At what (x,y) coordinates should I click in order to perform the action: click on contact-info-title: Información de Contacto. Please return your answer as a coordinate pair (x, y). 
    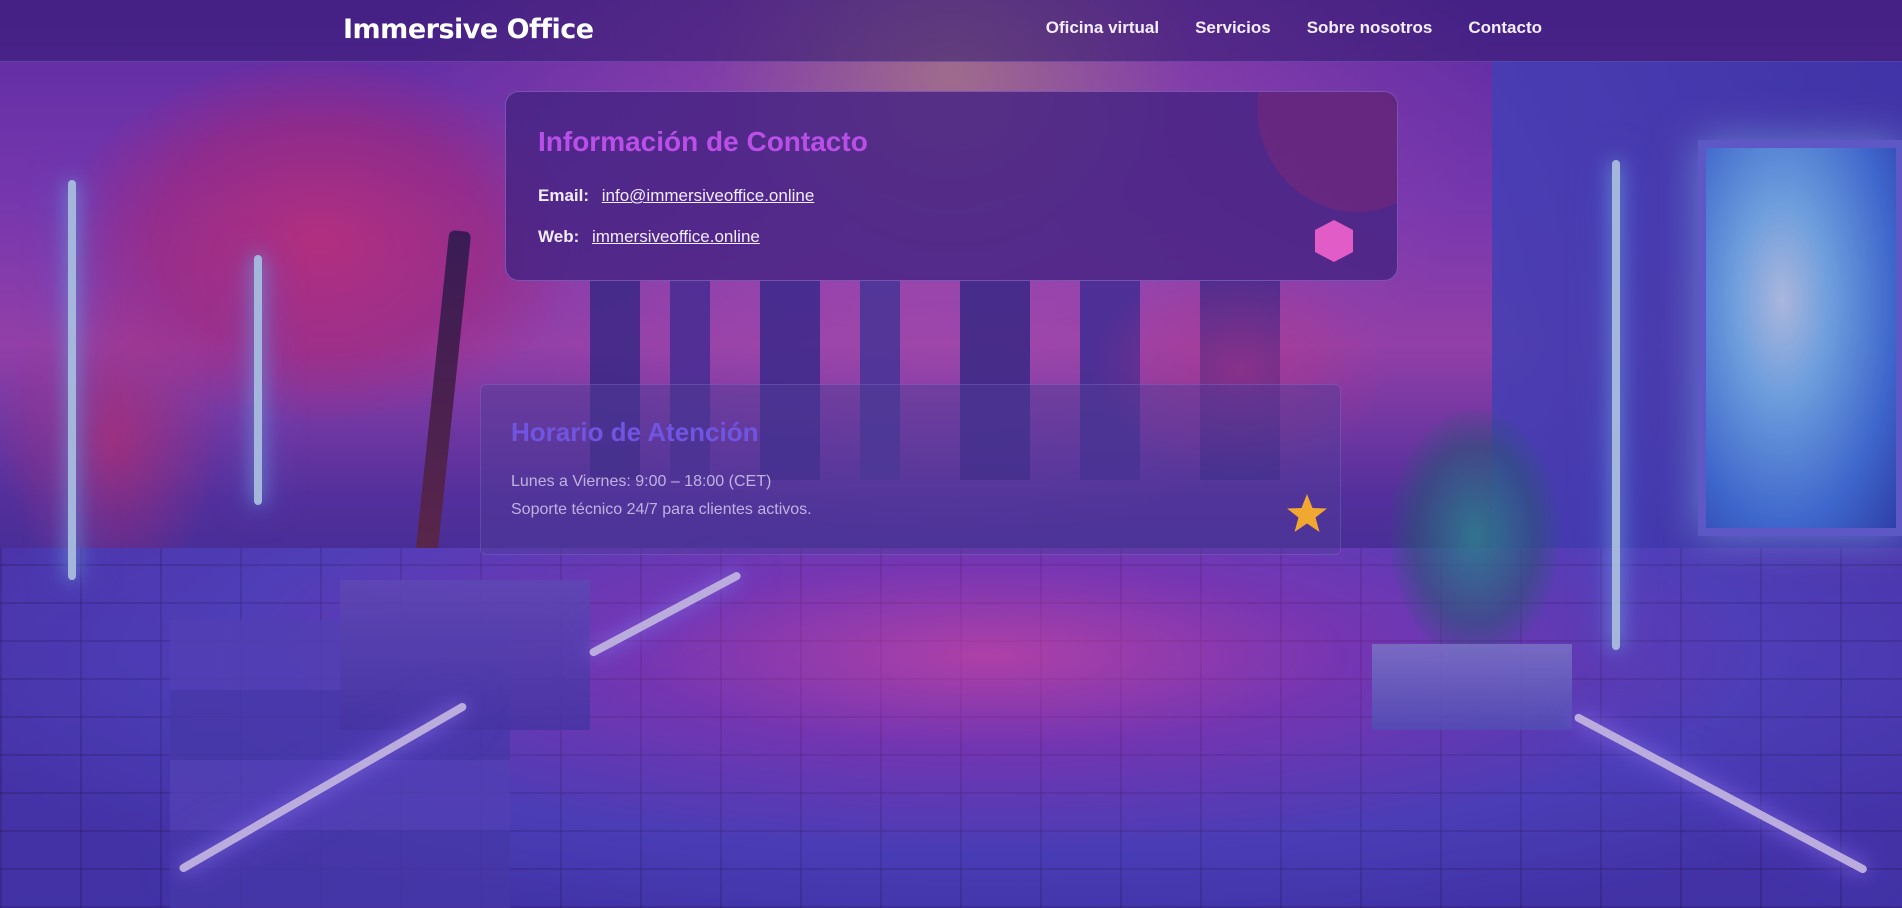
    Looking at the image, I should click on (703, 141).